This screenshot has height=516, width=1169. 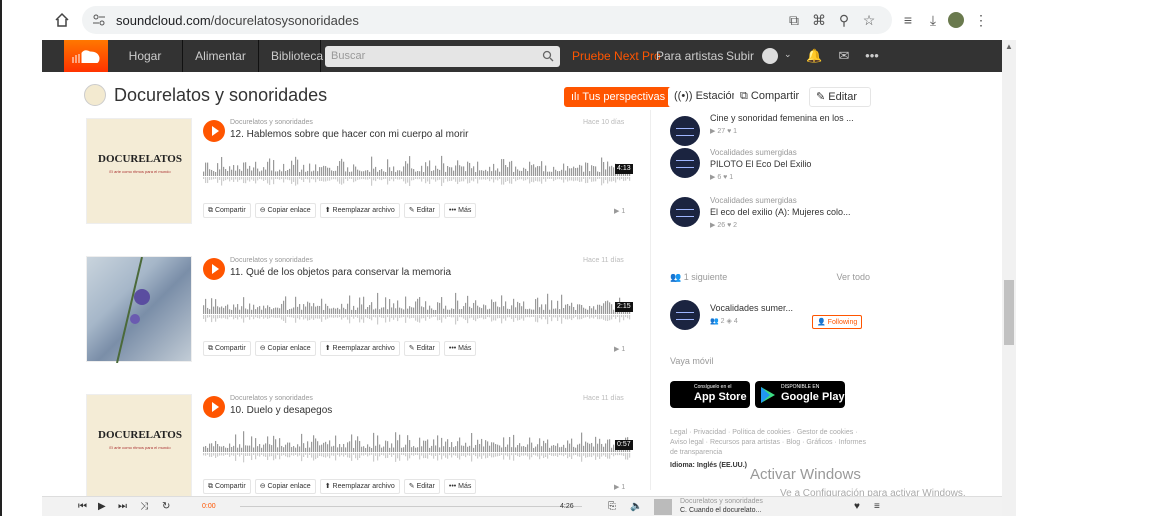 What do you see at coordinates (981, 20) in the screenshot?
I see `menu-icon: ⋮` at bounding box center [981, 20].